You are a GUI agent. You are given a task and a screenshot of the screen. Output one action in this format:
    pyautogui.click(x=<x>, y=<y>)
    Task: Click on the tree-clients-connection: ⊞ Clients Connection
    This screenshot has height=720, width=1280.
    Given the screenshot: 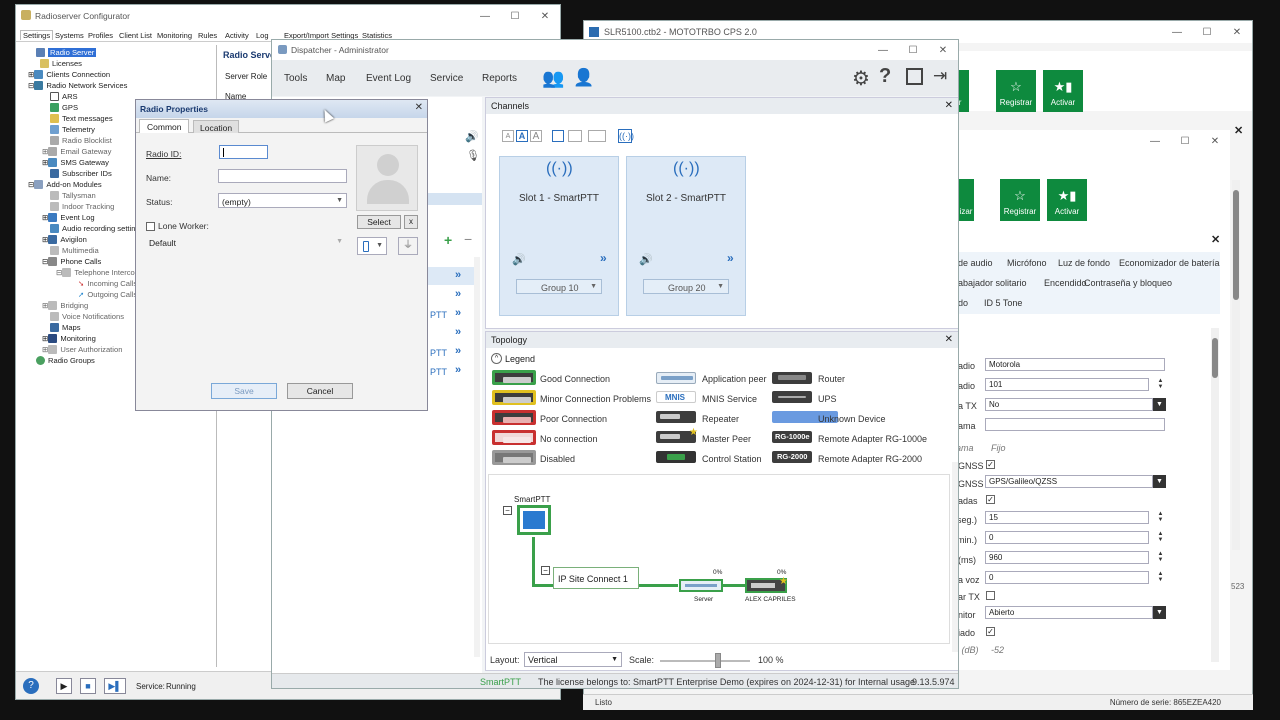 What is the action you would take?
    pyautogui.click(x=69, y=74)
    